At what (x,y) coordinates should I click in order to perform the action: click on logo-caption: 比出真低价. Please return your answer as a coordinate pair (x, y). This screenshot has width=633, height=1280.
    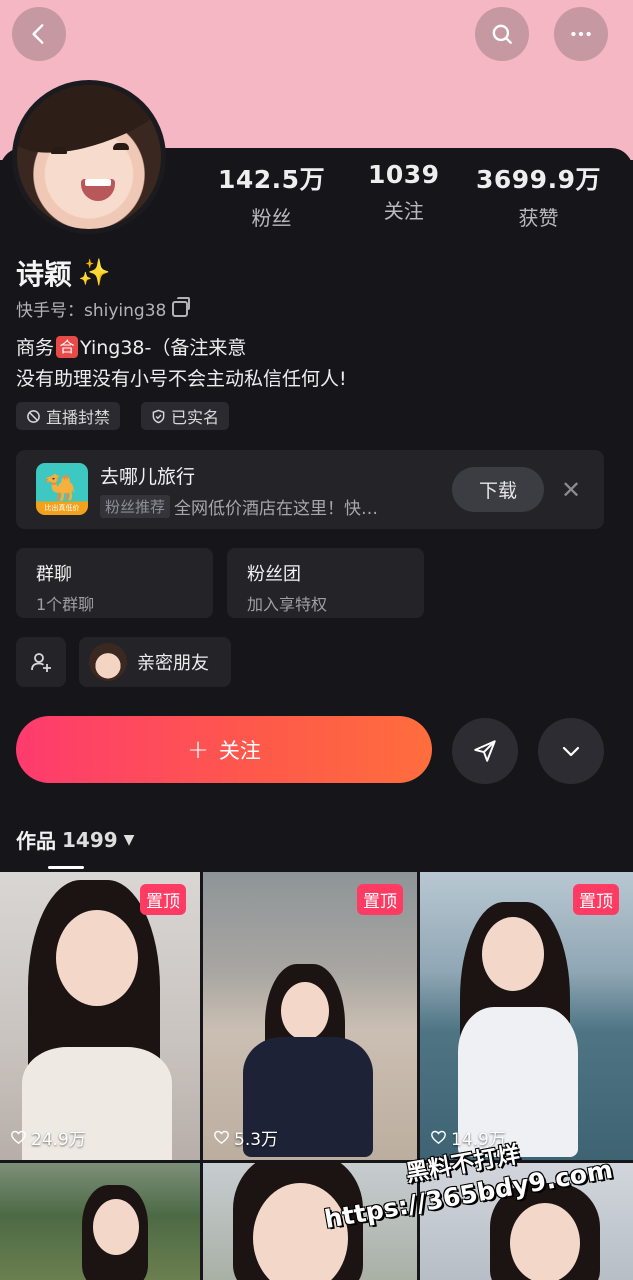
    Looking at the image, I should click on (62, 508).